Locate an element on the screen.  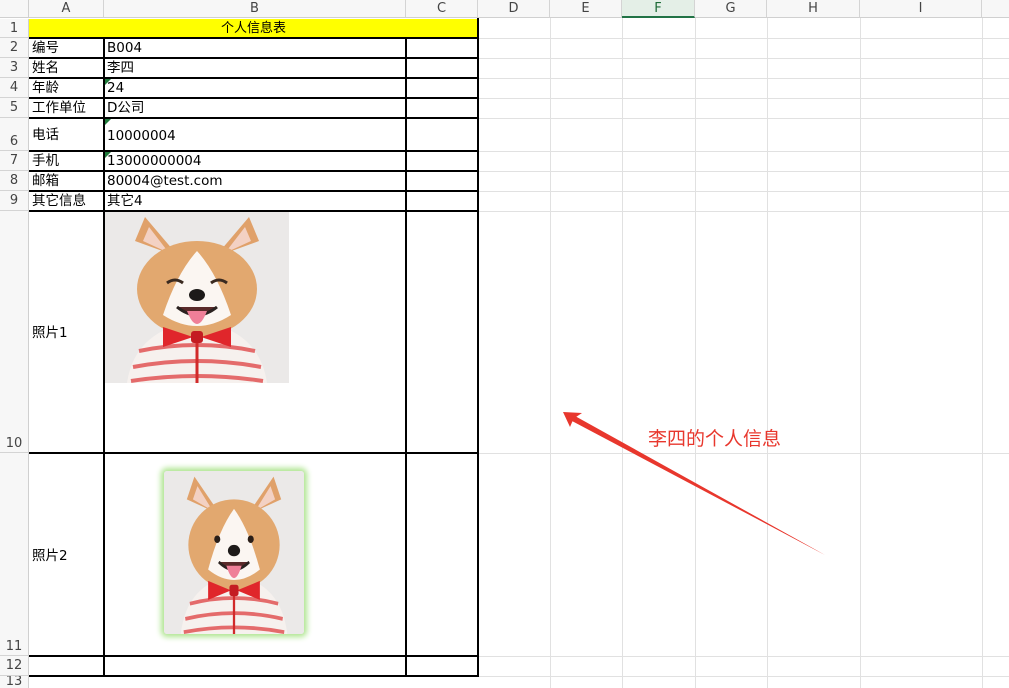
column-header-h: H is located at coordinates (813, 9).